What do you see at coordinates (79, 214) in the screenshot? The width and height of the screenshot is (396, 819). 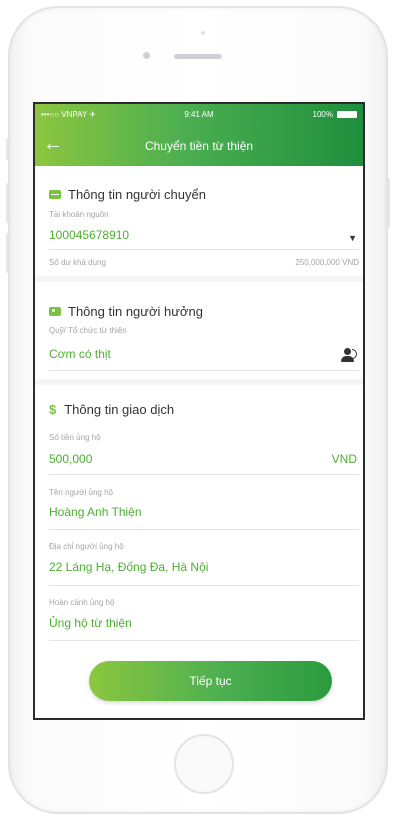 I see `source-account-label: Tài khoản nguồn` at bounding box center [79, 214].